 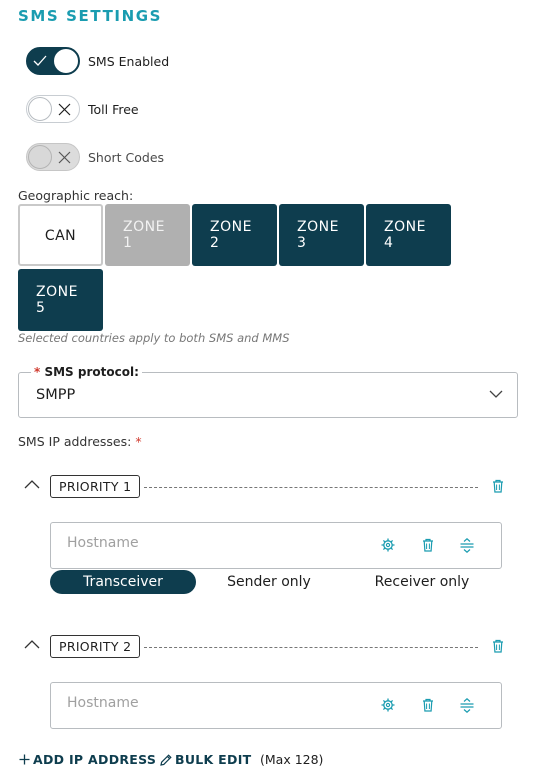 I want to click on toll-free-toggle, so click(x=53, y=109).